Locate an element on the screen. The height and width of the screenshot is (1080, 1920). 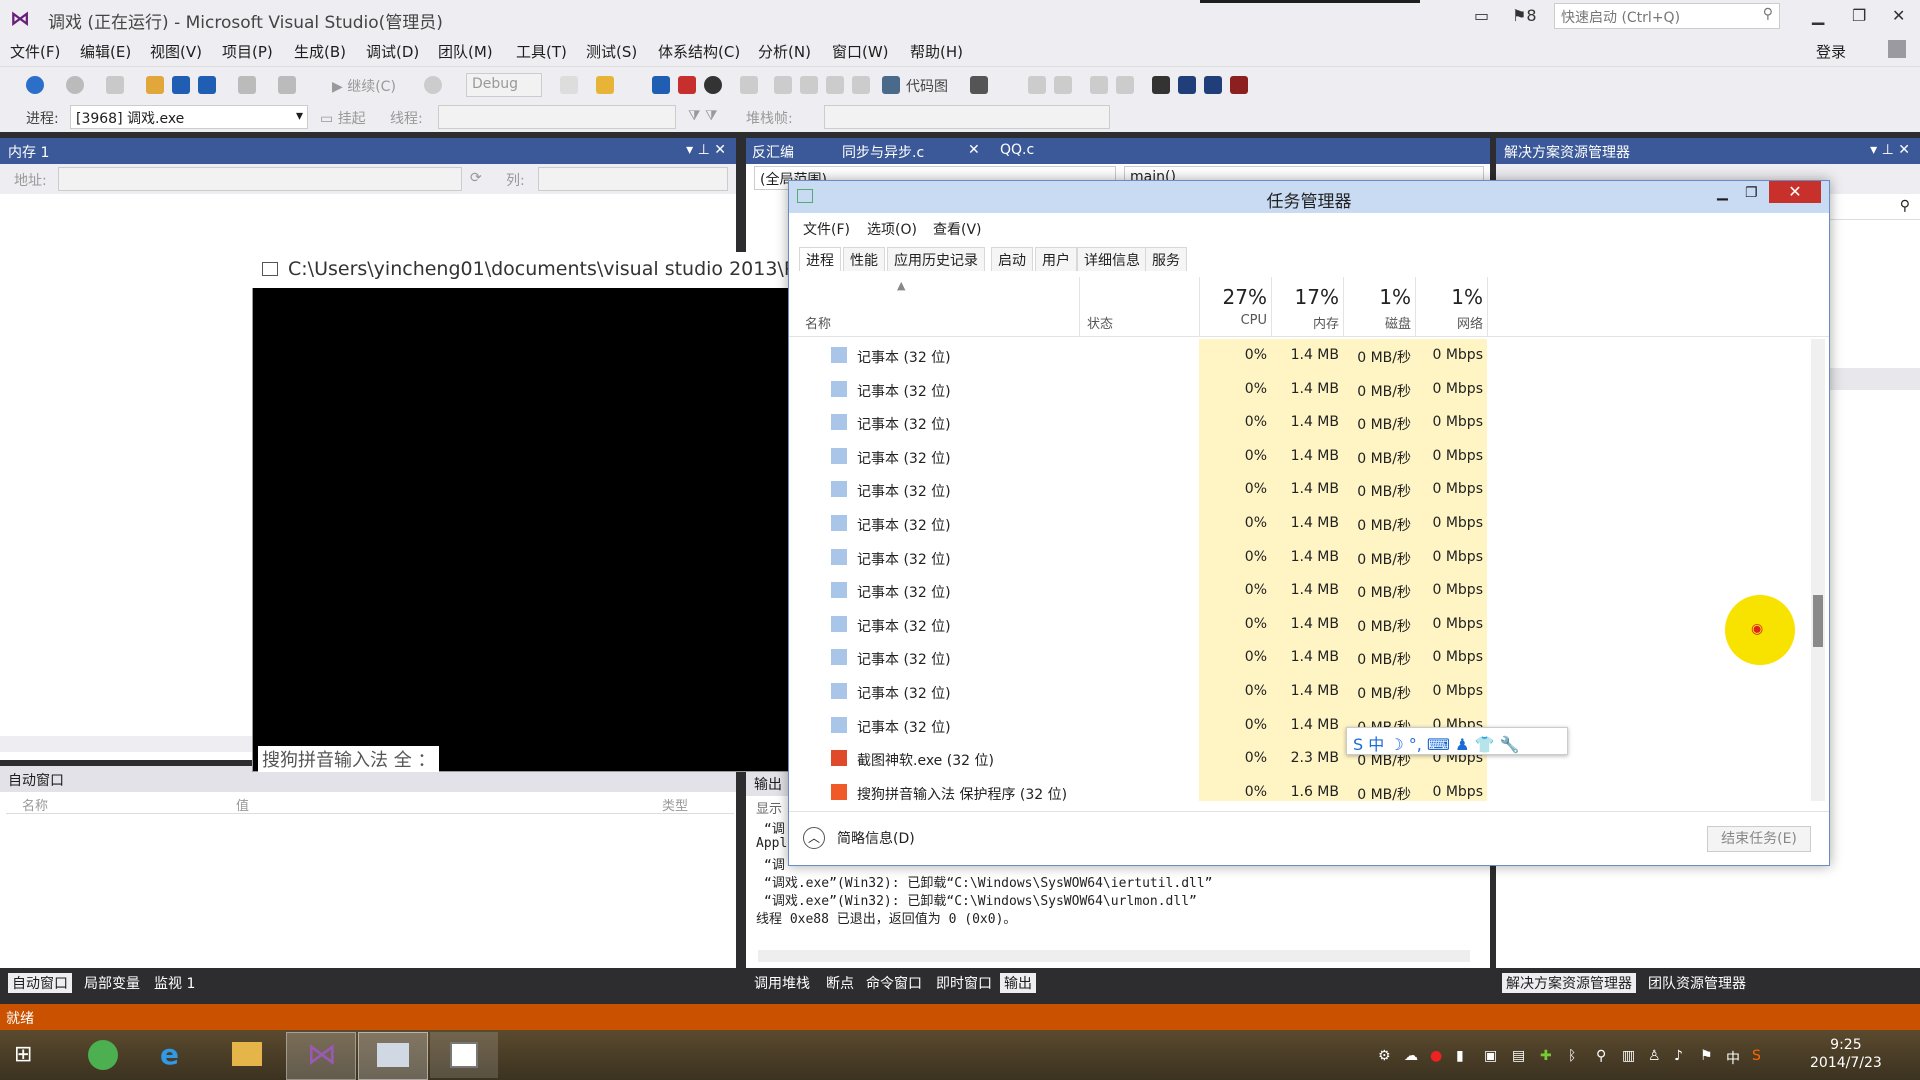
tm-menu-options: 选项(O) is located at coordinates (892, 229).